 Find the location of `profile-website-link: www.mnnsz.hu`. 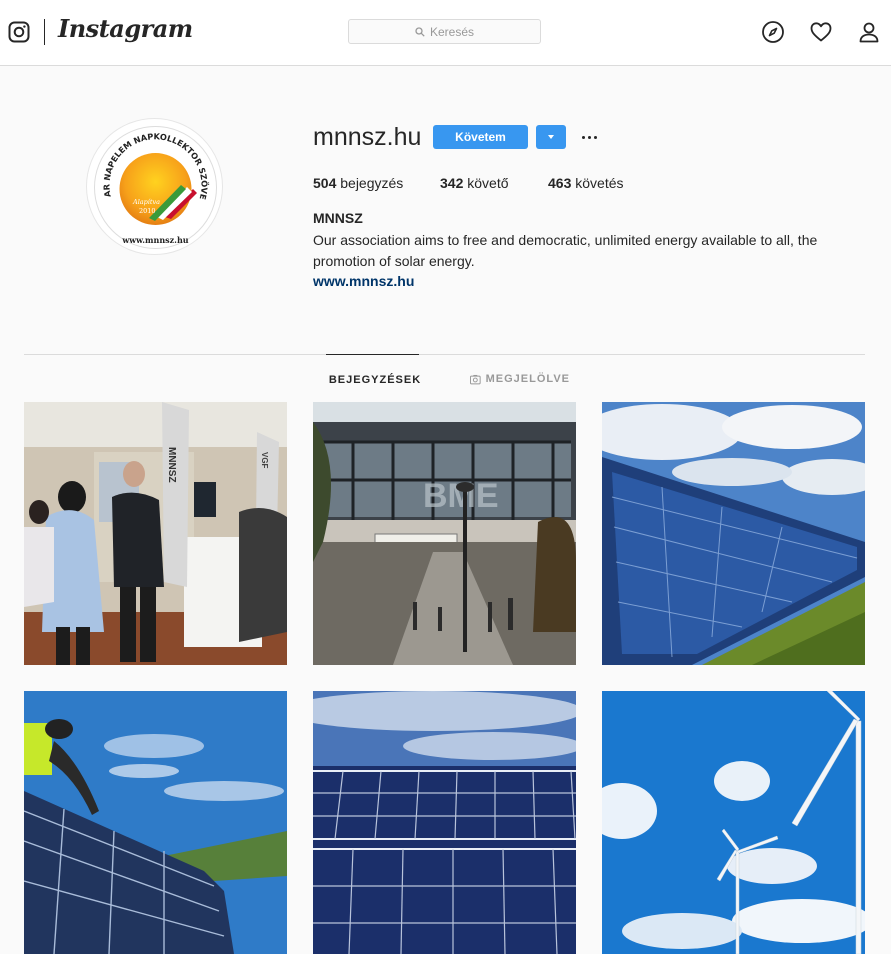

profile-website-link: www.mnnsz.hu is located at coordinates (363, 281).